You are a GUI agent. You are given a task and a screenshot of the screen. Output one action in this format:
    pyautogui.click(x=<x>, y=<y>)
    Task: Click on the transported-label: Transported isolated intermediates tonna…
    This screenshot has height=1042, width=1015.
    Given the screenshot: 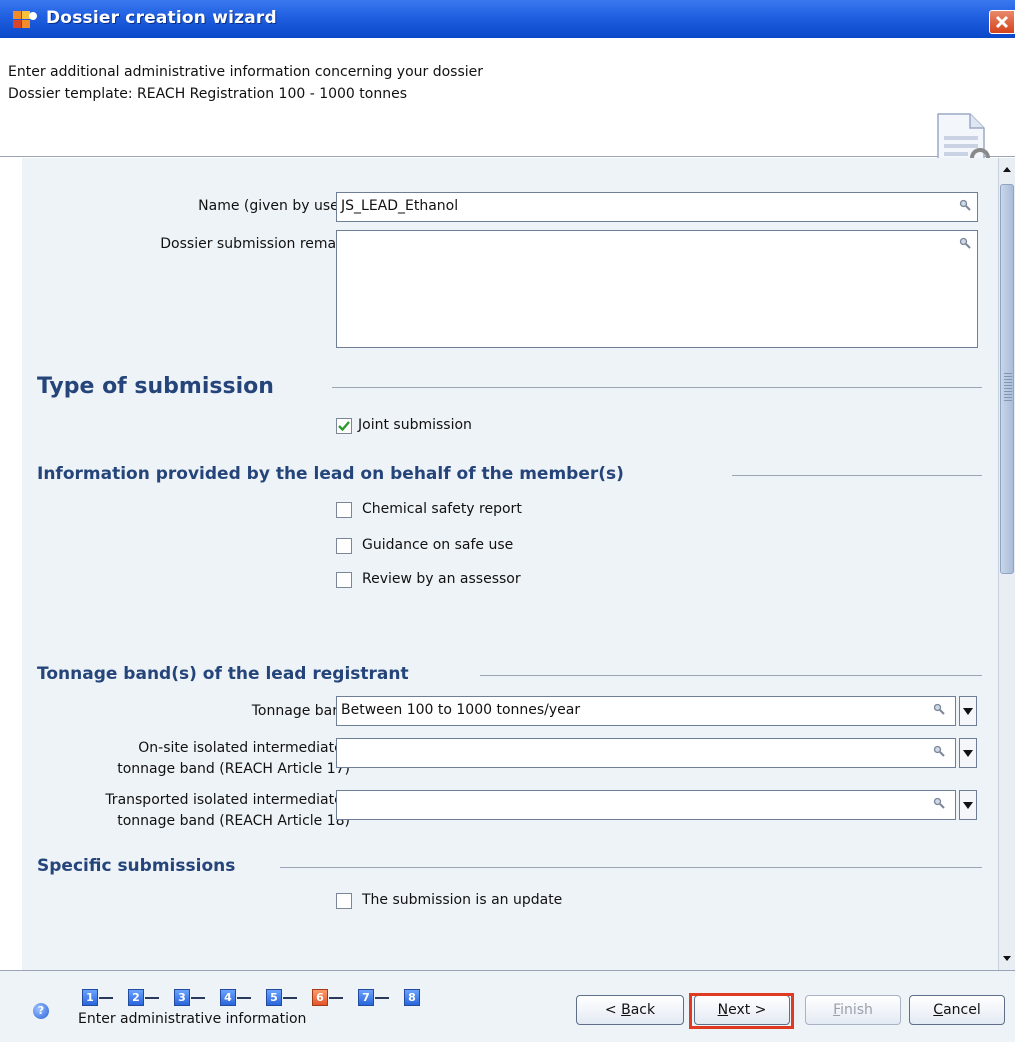 What is the action you would take?
    pyautogui.click(x=227, y=811)
    